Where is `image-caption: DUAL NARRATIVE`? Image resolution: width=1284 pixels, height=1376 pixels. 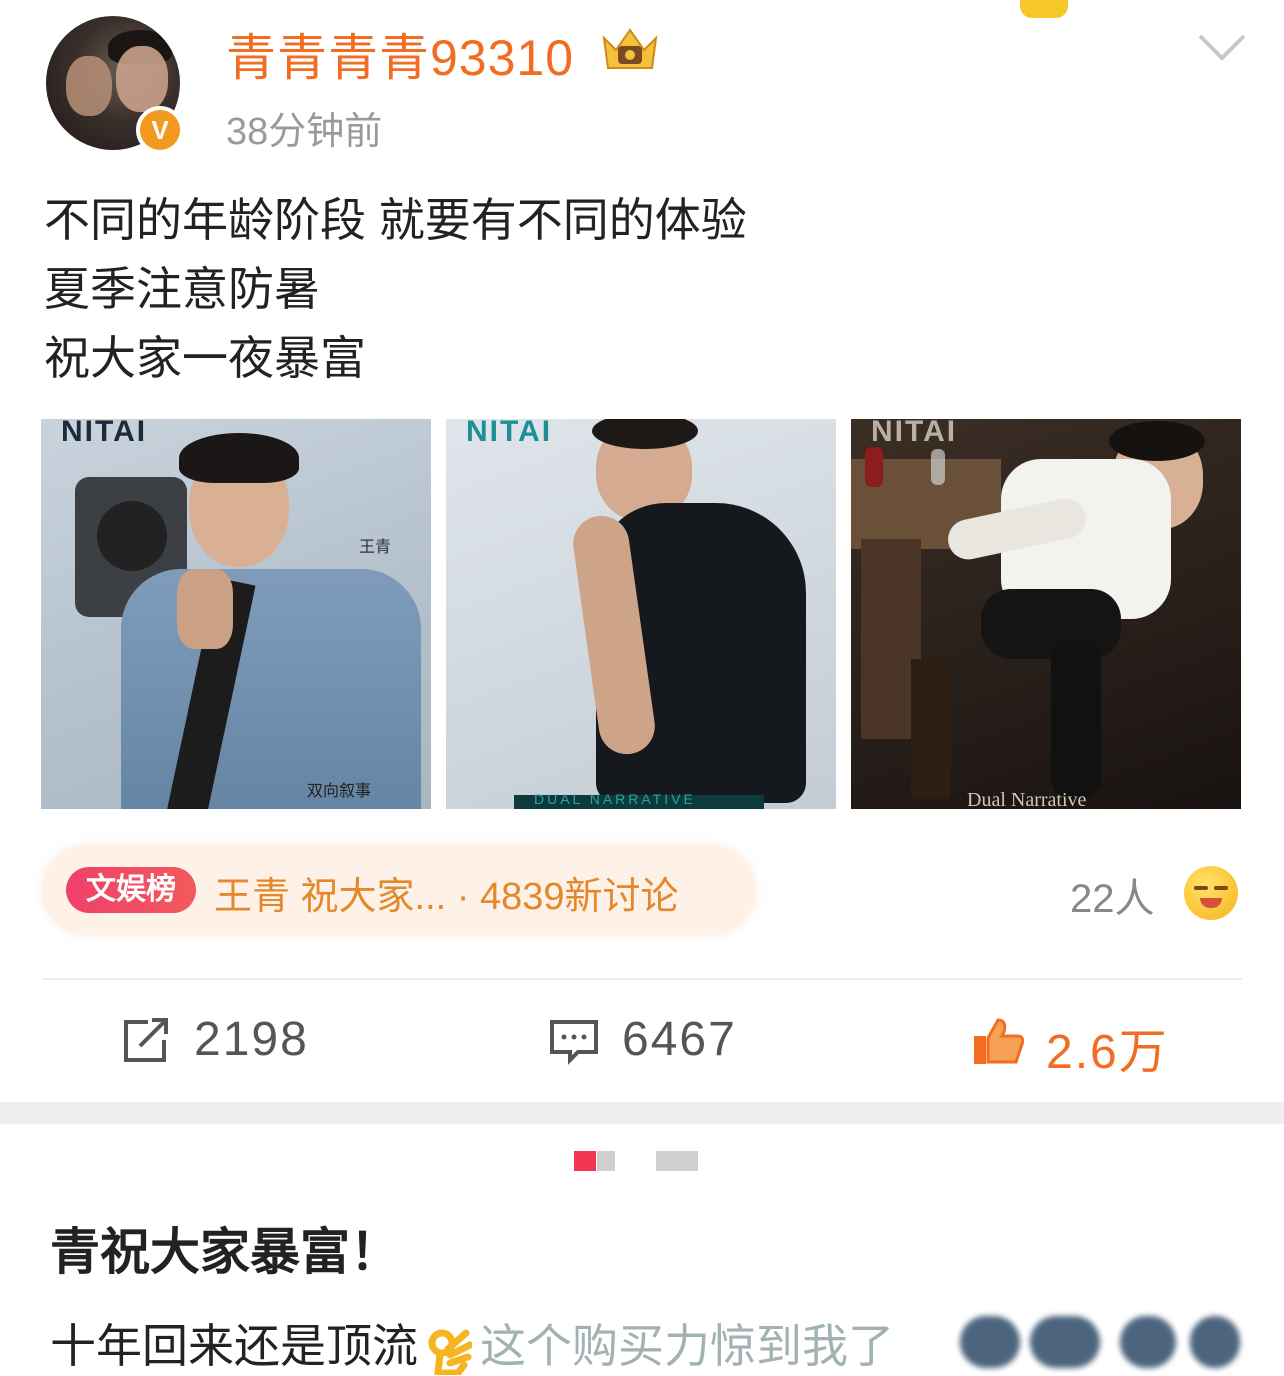 image-caption: DUAL NARRATIVE is located at coordinates (615, 799).